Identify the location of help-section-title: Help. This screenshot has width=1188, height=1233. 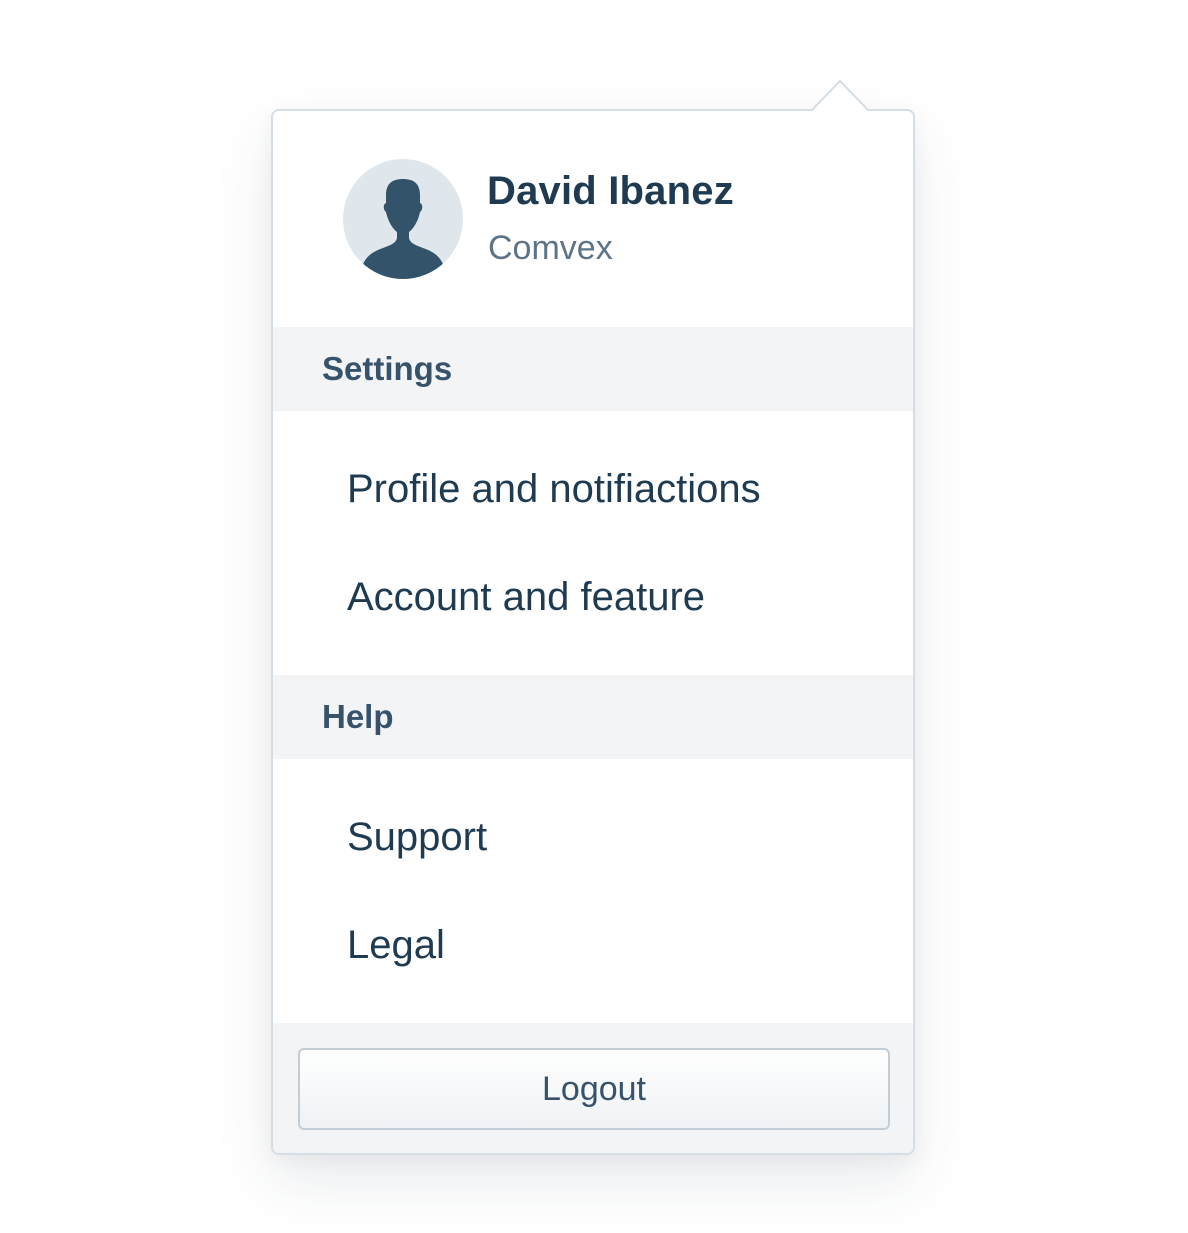
(358, 716).